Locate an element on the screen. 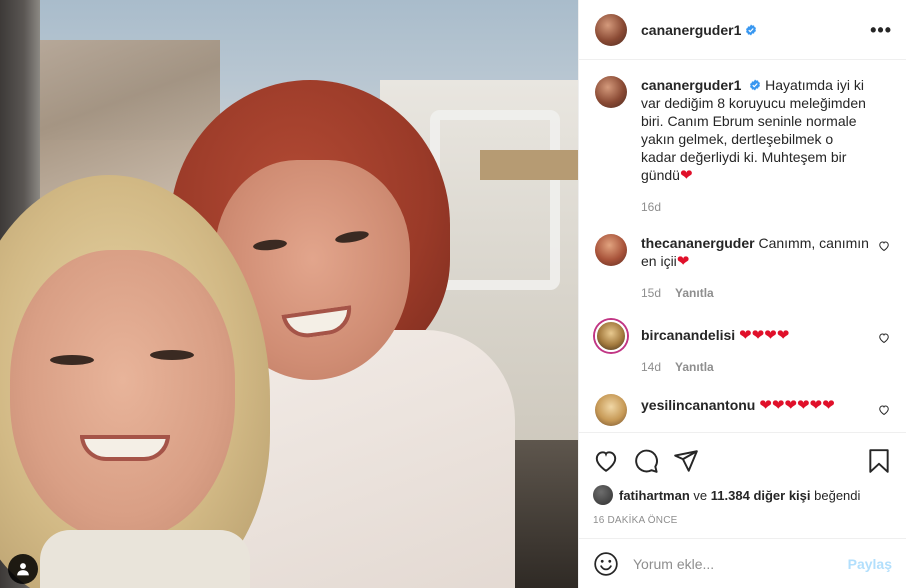 Image resolution: width=906 pixels, height=588 pixels. comment-bubble-icon is located at coordinates (646, 461).